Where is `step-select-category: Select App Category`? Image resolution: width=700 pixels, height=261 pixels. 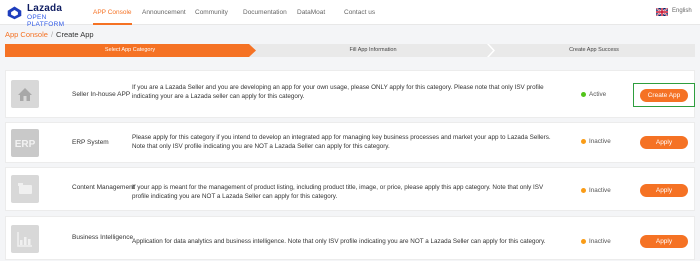
step-select-category: Select App Category is located at coordinates (130, 50).